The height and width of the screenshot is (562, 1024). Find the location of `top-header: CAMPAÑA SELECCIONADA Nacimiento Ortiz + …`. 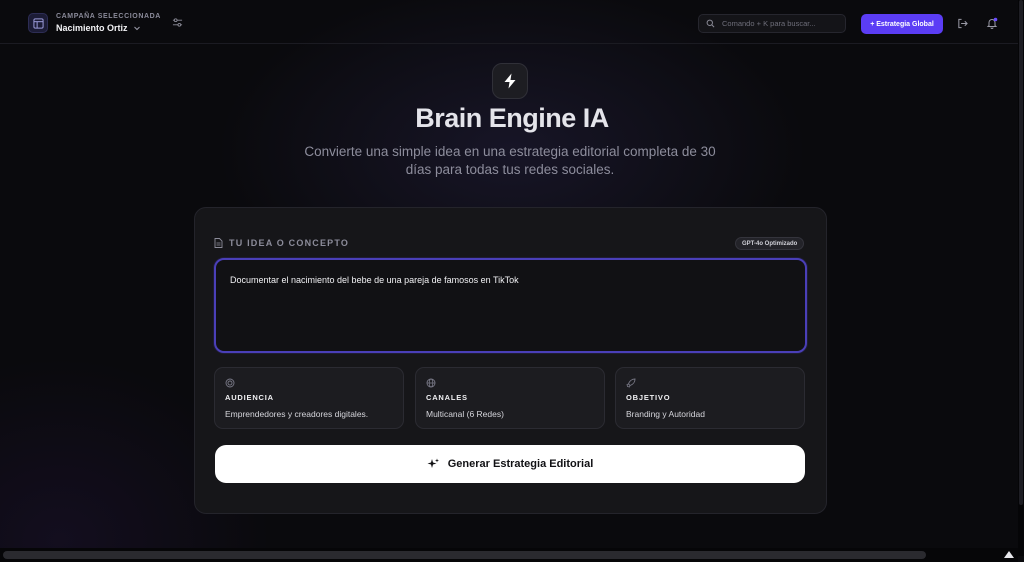

top-header: CAMPAÑA SELECCIONADA Nacimiento Ortiz + … is located at coordinates (509, 22).